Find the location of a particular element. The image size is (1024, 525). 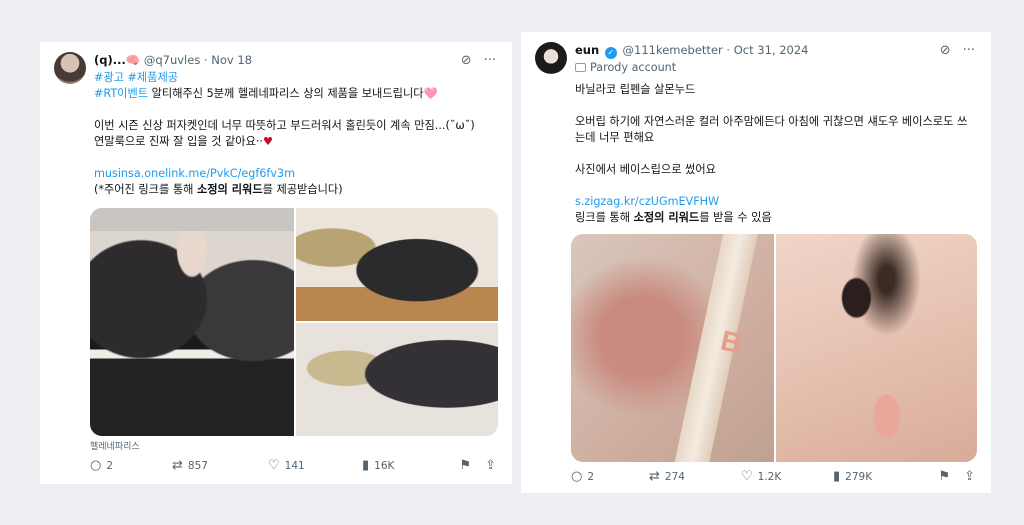

handle: @111kemebetter is located at coordinates (673, 50).